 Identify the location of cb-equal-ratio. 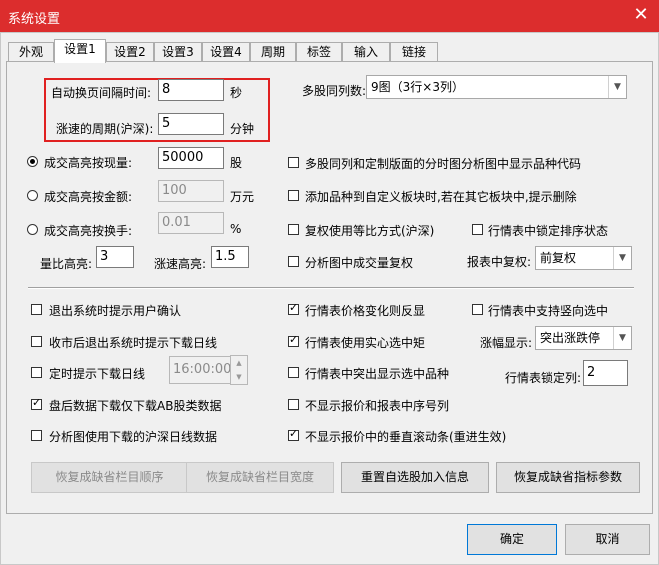
(293, 229).